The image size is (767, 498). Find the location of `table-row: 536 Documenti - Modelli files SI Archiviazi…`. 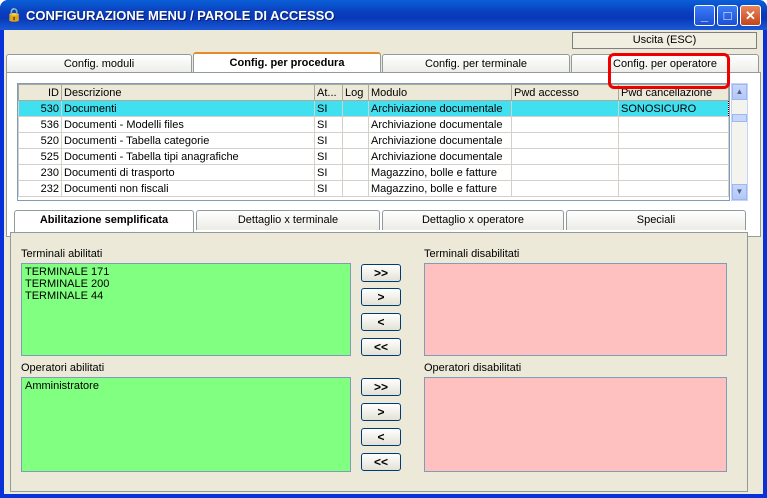

table-row: 536 Documenti - Modelli files SI Archiviazi… is located at coordinates (373, 124).